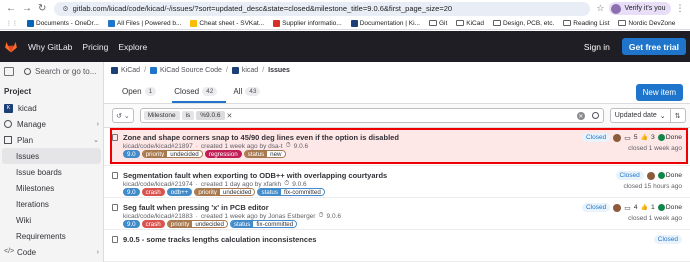  Describe the element at coordinates (470, 23) in the screenshot. I see `bookmark-item: KiCad` at that location.